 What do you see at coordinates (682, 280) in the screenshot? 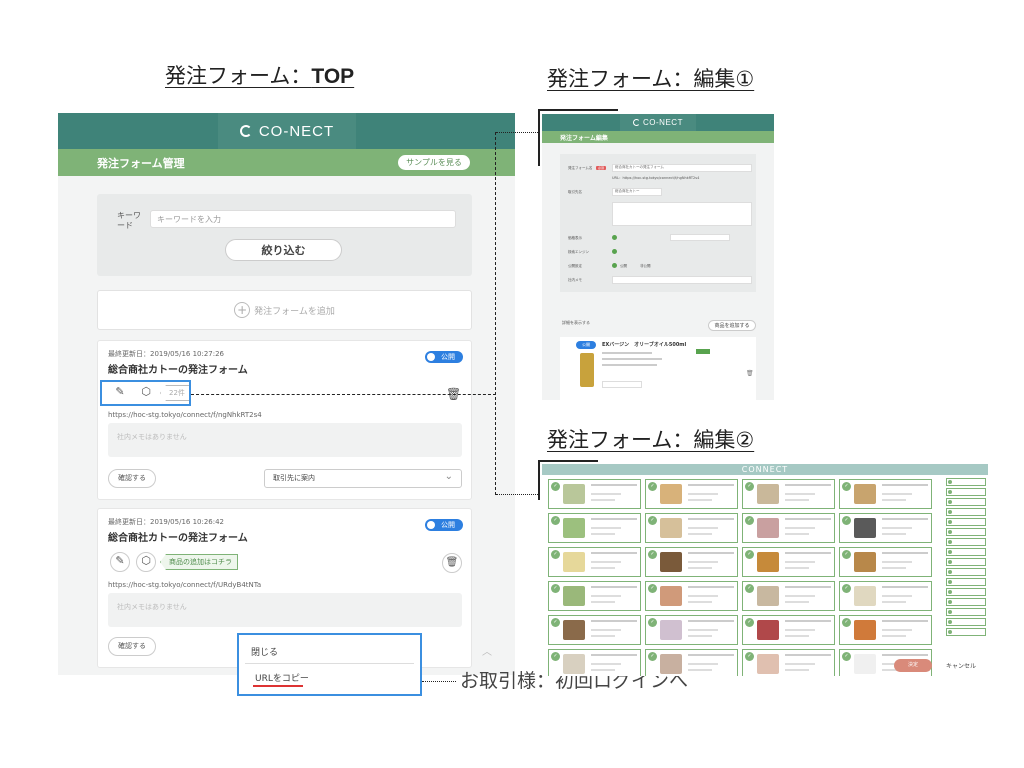
I see `memo-input` at bounding box center [682, 280].